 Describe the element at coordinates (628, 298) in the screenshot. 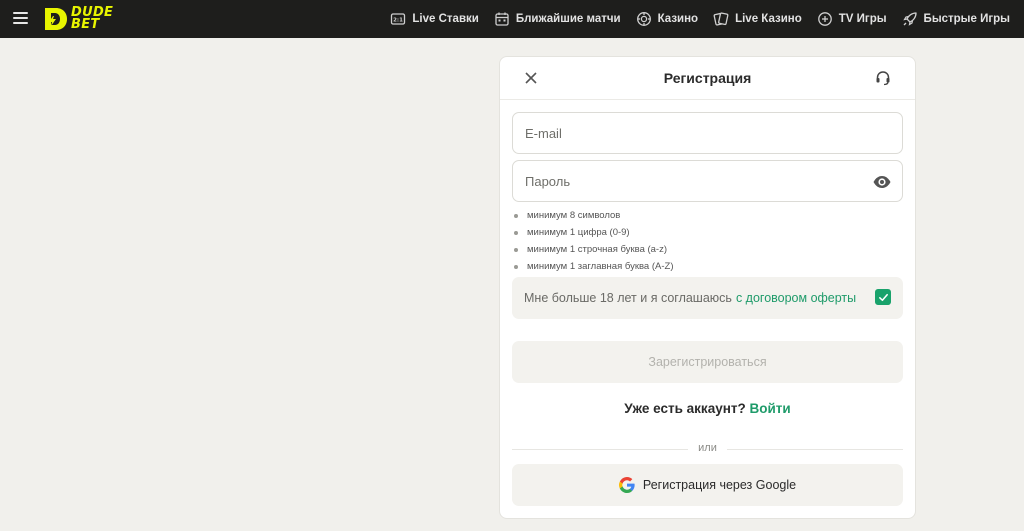

I see `terms-text: Мне больше 18 лет и я соглашаюсь` at that location.